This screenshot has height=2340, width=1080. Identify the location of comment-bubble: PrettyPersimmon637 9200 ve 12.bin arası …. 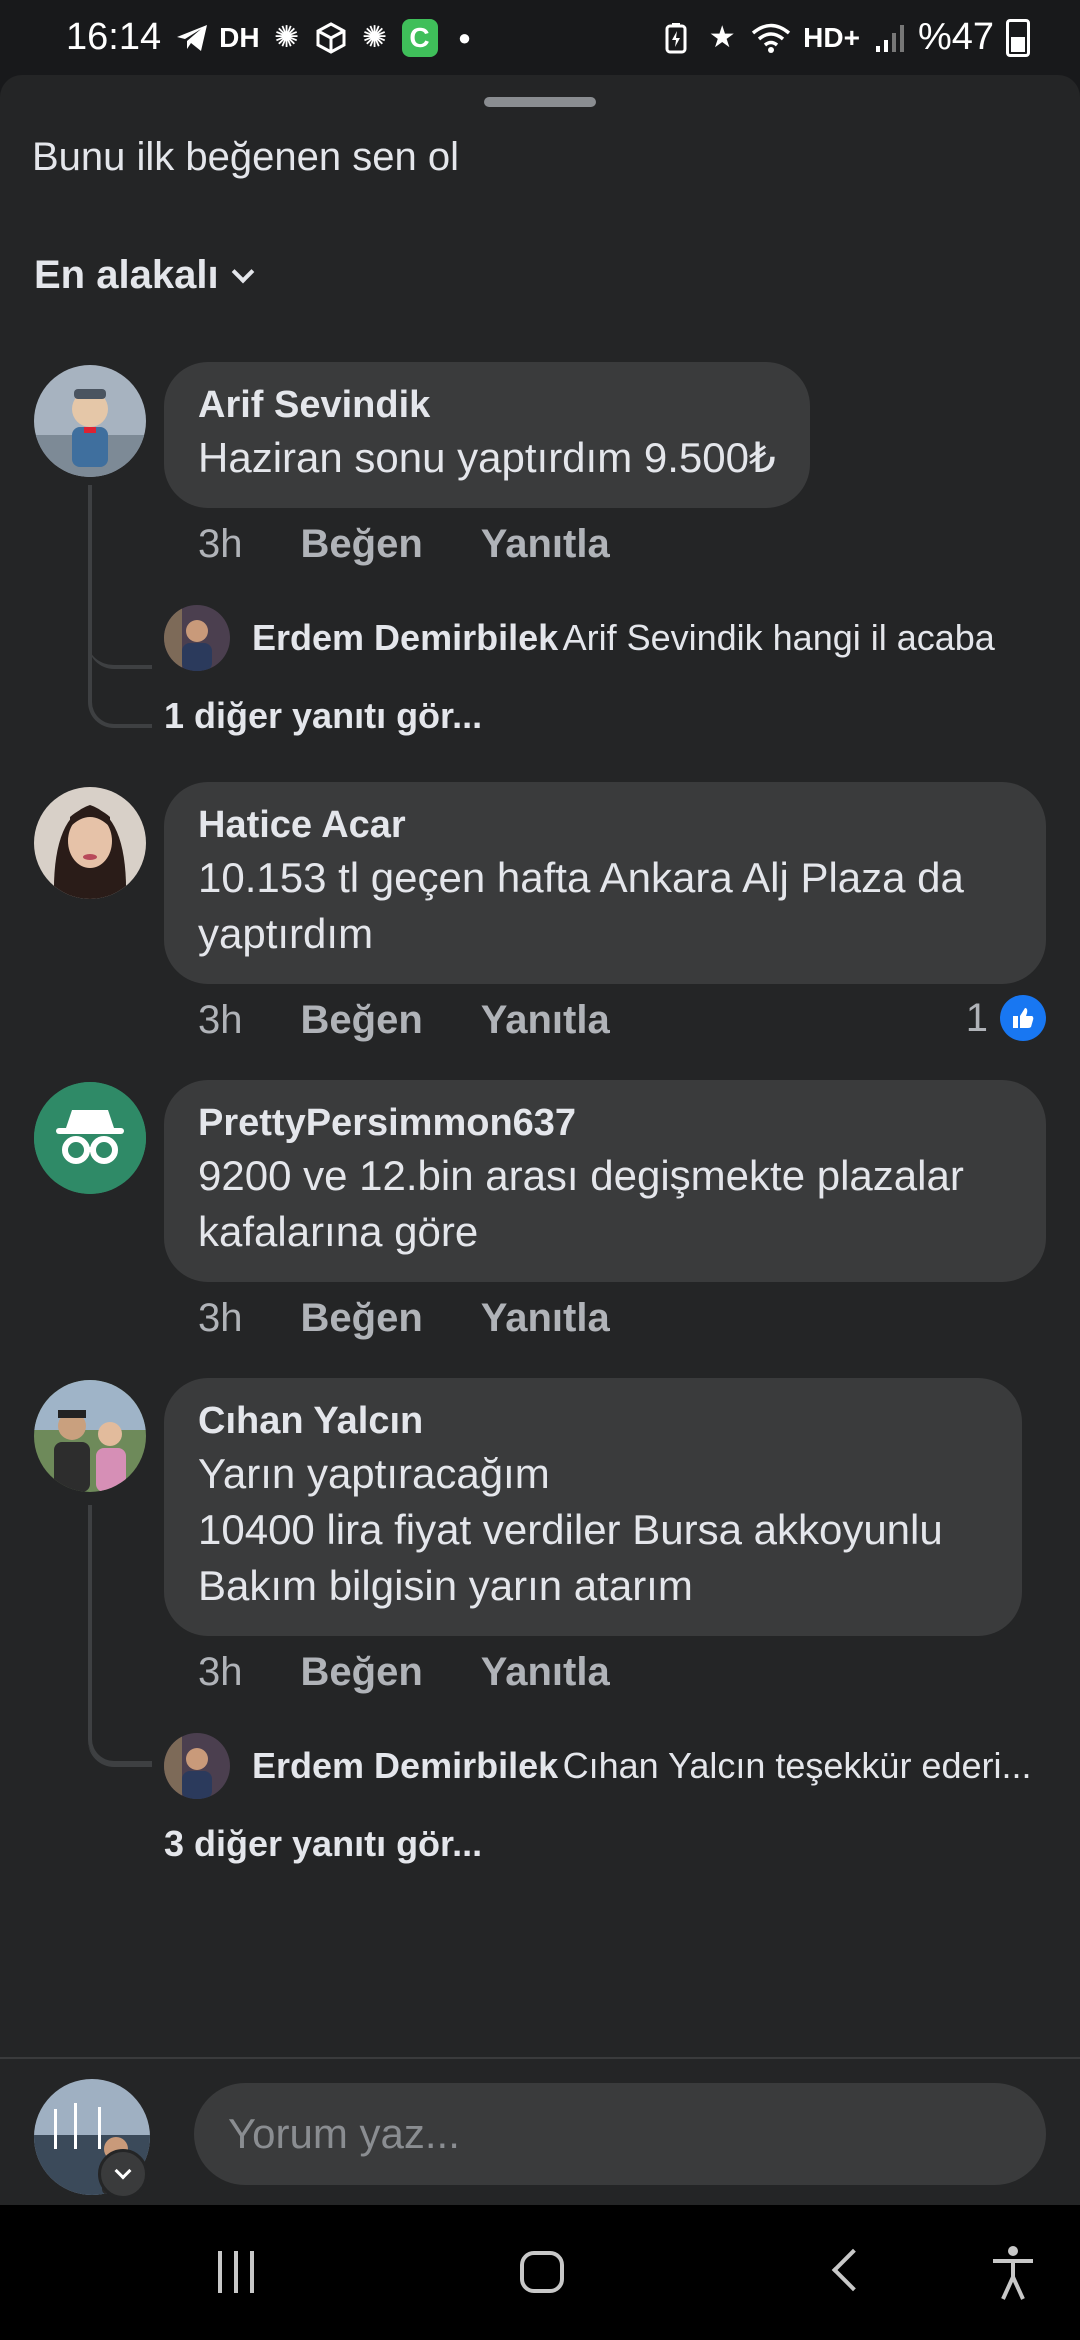
(605, 1181).